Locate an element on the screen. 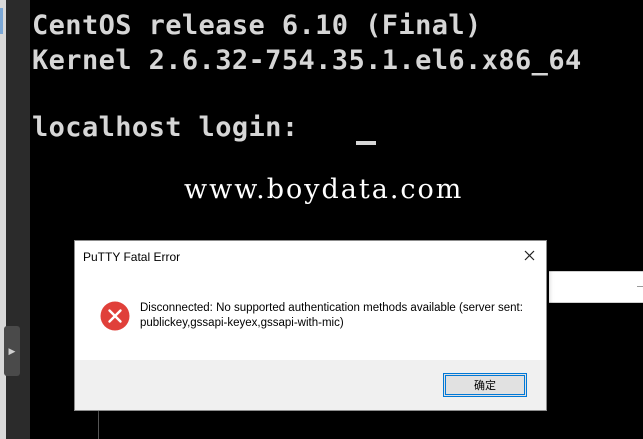  chevron-right-icon: ▶ is located at coordinates (12, 350).